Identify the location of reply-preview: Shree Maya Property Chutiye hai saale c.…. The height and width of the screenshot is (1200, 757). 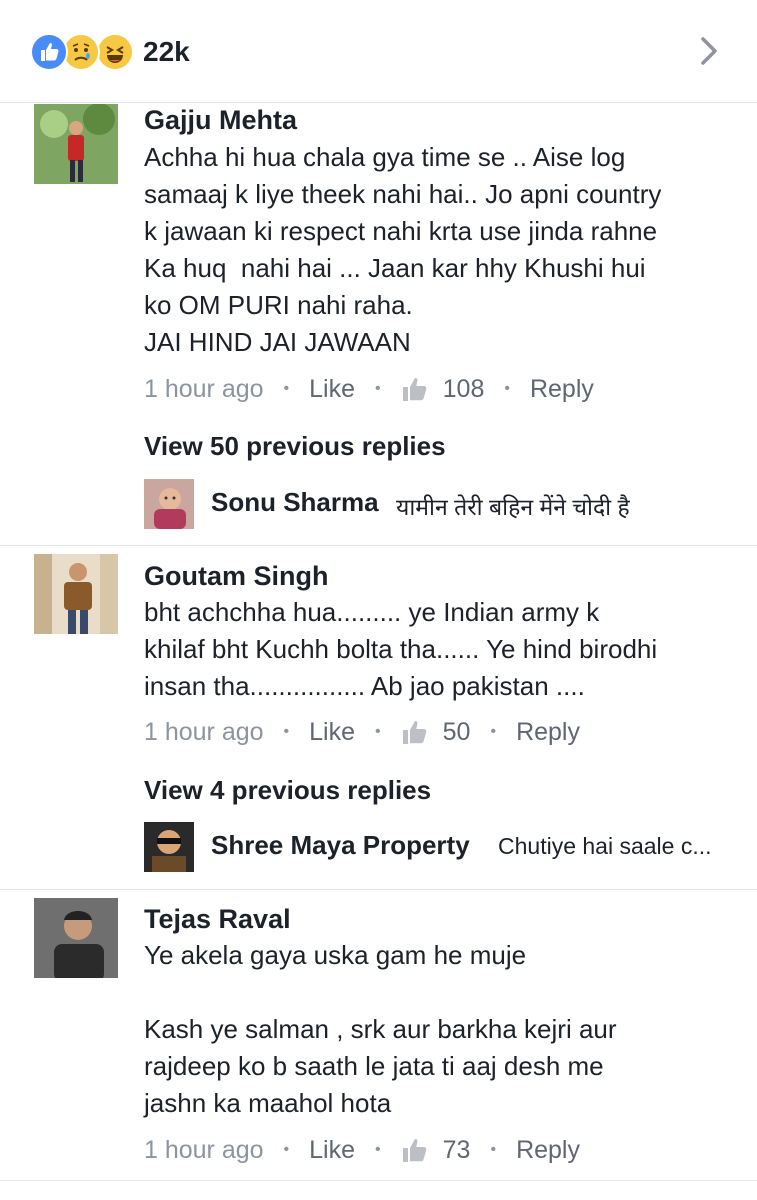
(444, 848).